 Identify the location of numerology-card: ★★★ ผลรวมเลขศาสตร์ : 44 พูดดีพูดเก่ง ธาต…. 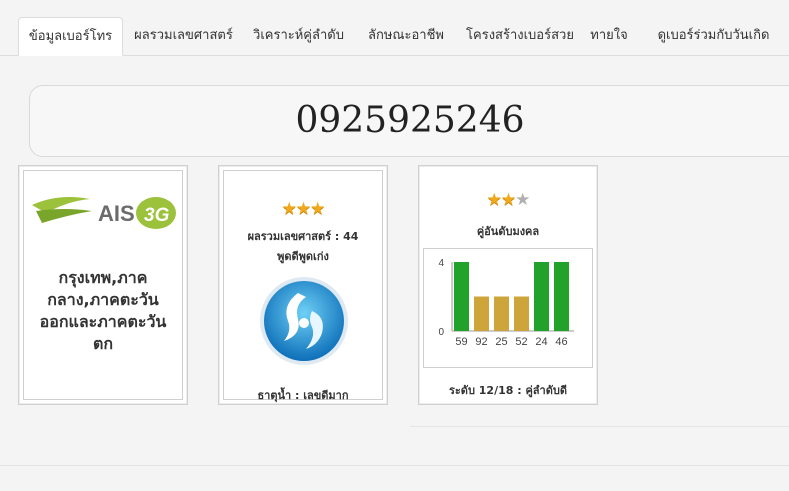
(303, 285).